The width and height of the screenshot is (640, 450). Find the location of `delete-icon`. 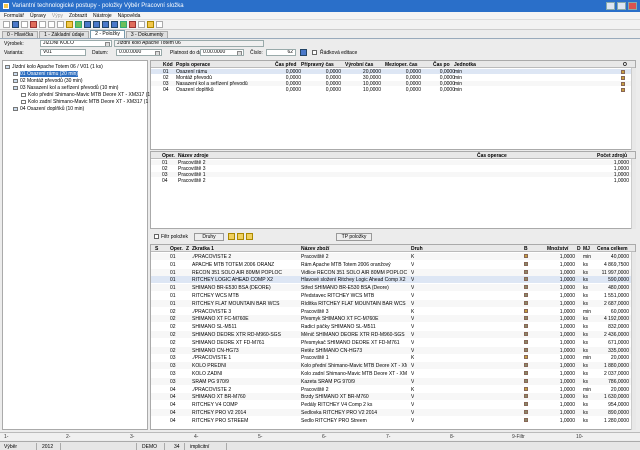

delete-icon is located at coordinates (33, 24).